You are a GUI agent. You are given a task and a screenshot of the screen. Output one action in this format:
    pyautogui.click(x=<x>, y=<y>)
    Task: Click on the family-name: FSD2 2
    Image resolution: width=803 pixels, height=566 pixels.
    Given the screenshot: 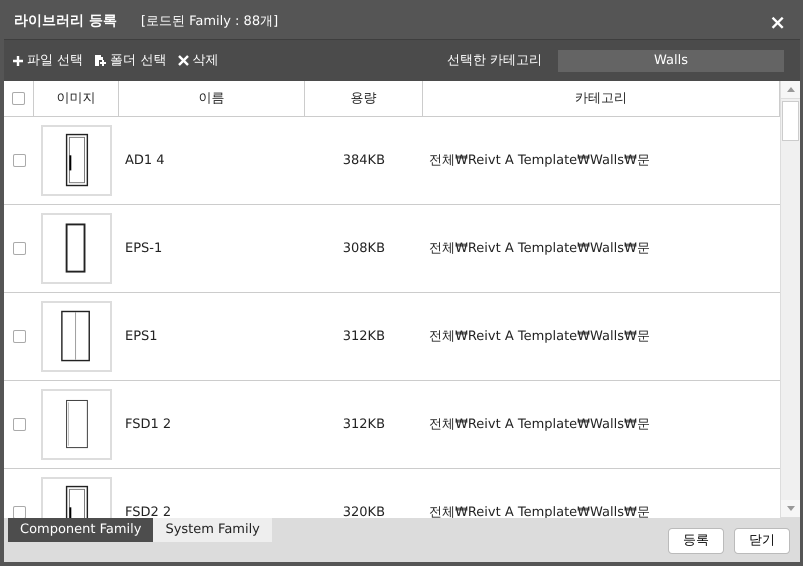 What is the action you would take?
    pyautogui.click(x=148, y=511)
    